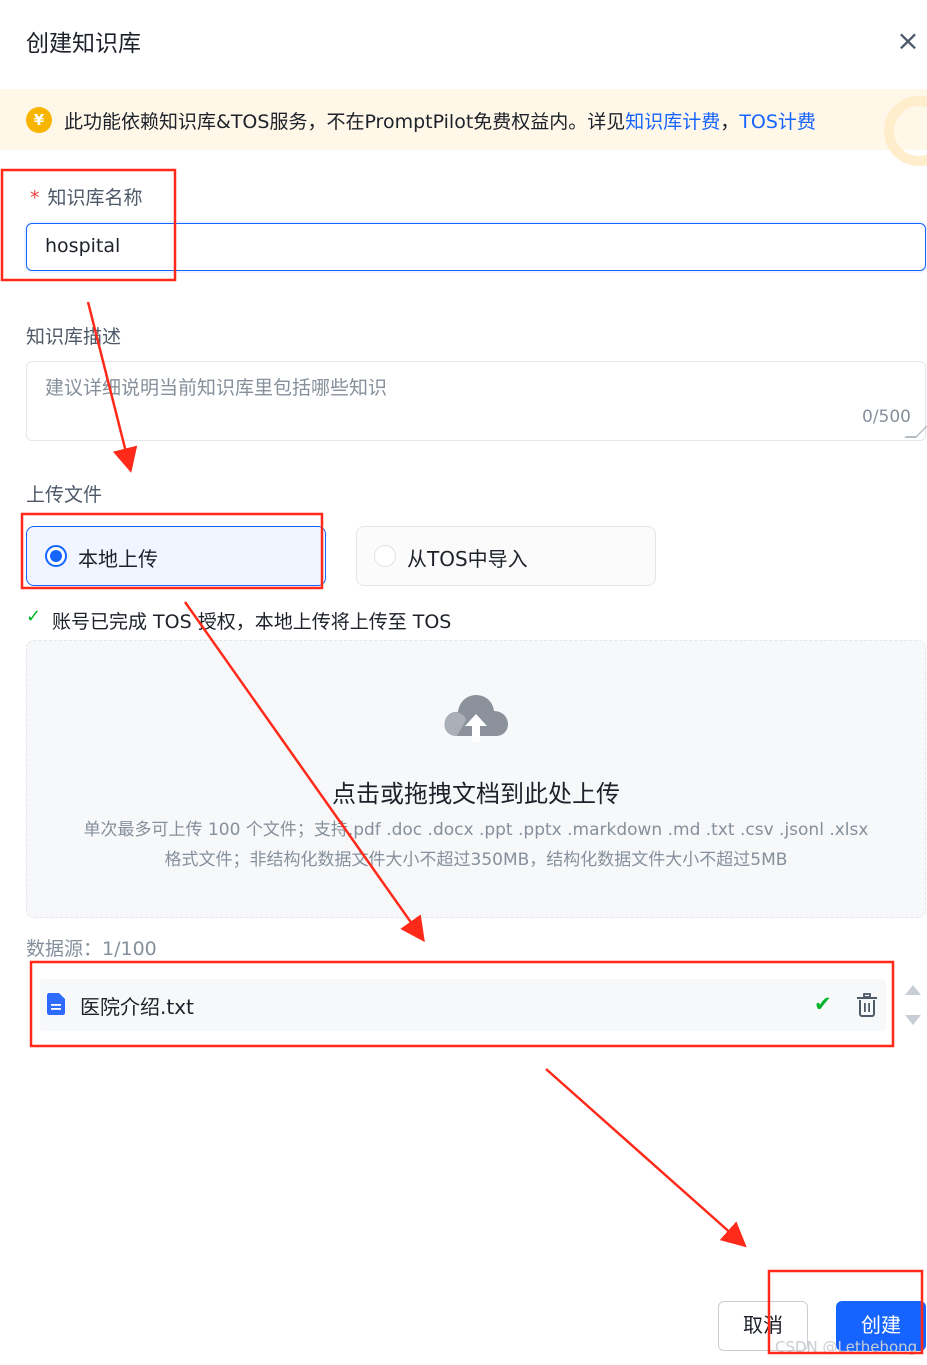 Image resolution: width=927 pixels, height=1365 pixels. Describe the element at coordinates (74, 337) in the screenshot. I see `description-label: 知识库描述` at that location.